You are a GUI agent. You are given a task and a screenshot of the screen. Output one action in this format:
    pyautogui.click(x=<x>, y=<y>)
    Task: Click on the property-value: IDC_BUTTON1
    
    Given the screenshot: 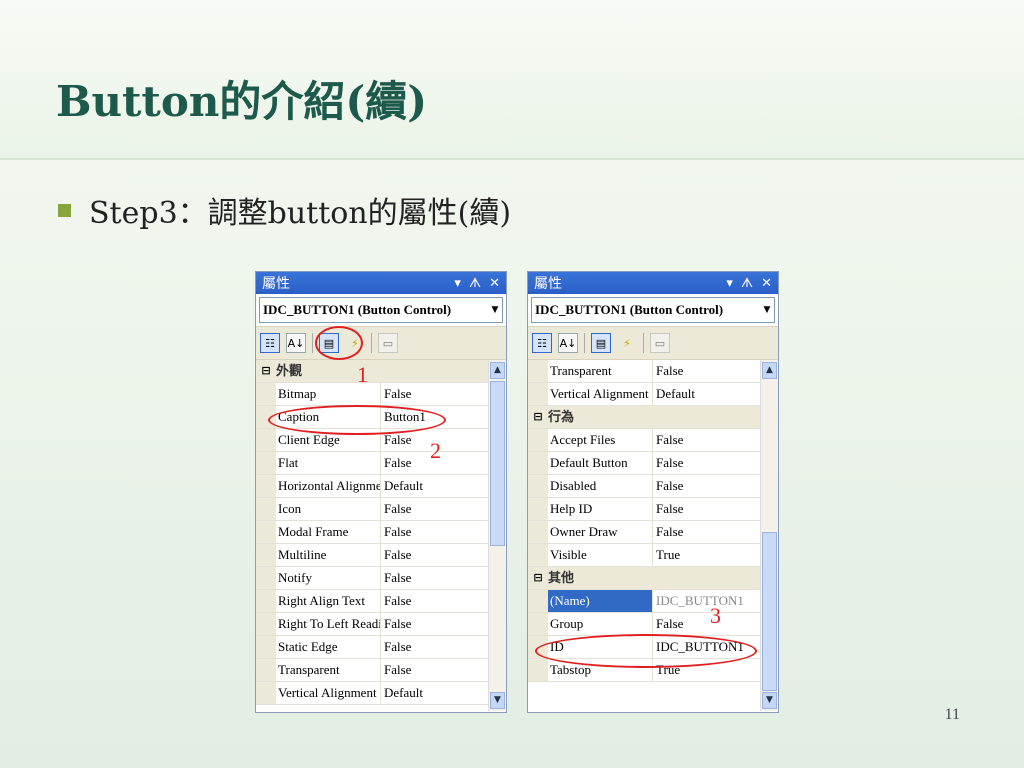 What is the action you would take?
    pyautogui.click(x=706, y=601)
    